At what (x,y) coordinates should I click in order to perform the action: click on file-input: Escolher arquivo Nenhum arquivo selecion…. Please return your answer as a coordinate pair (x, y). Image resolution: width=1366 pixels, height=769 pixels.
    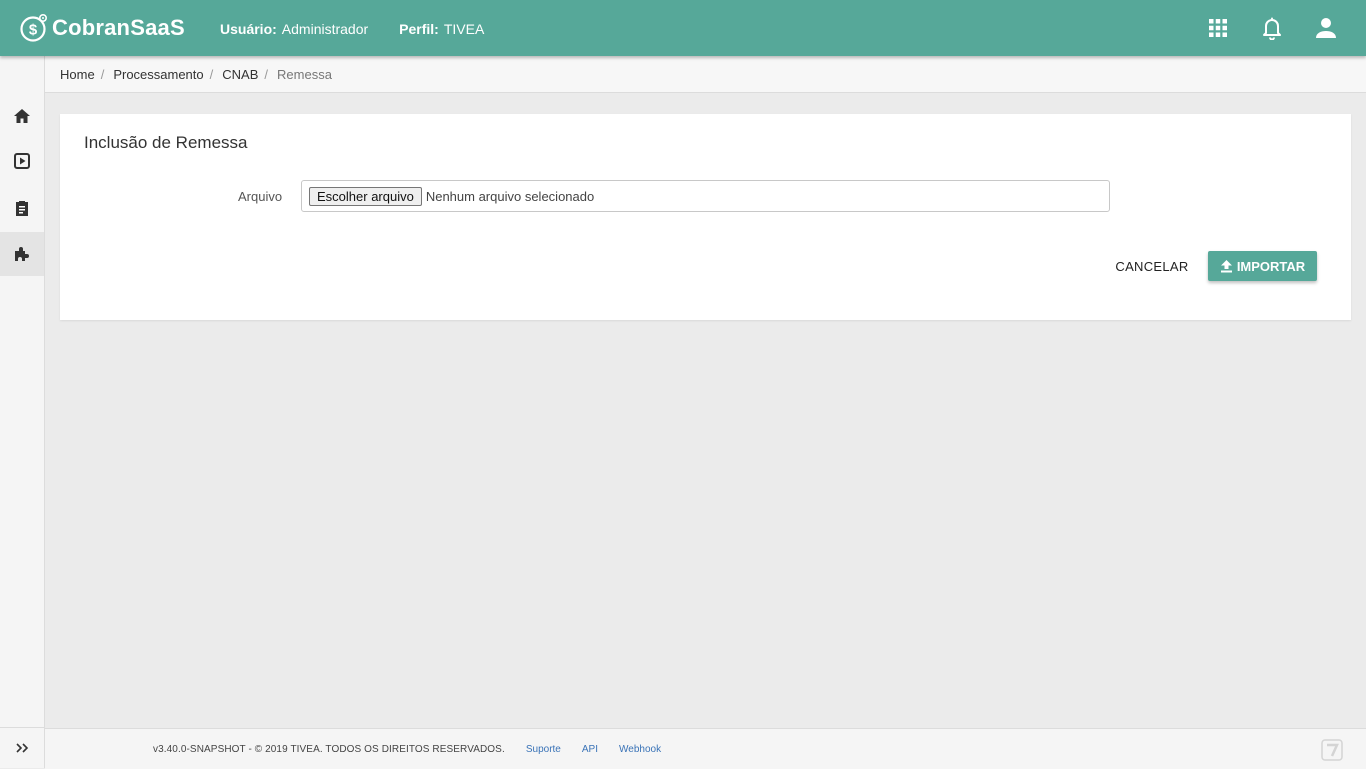
    Looking at the image, I should click on (705, 196).